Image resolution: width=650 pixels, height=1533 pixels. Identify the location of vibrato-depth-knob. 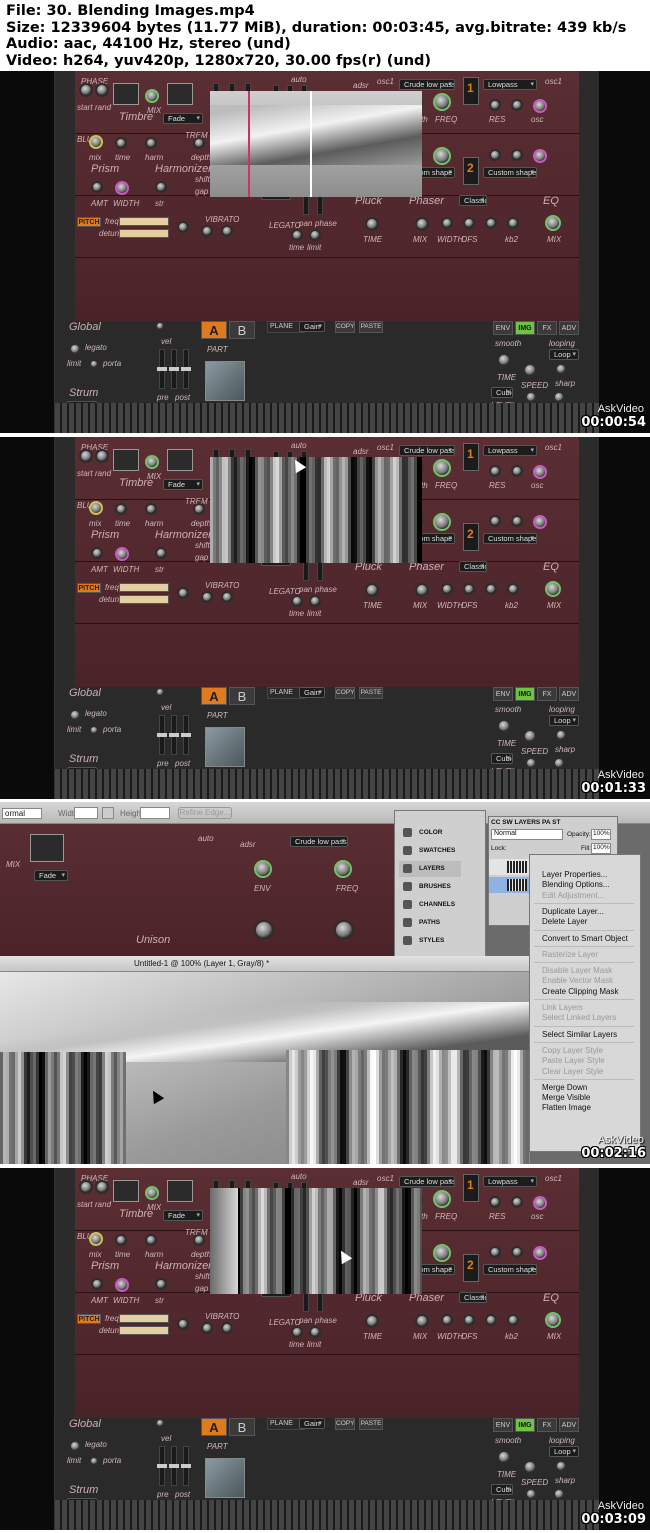
(207, 231).